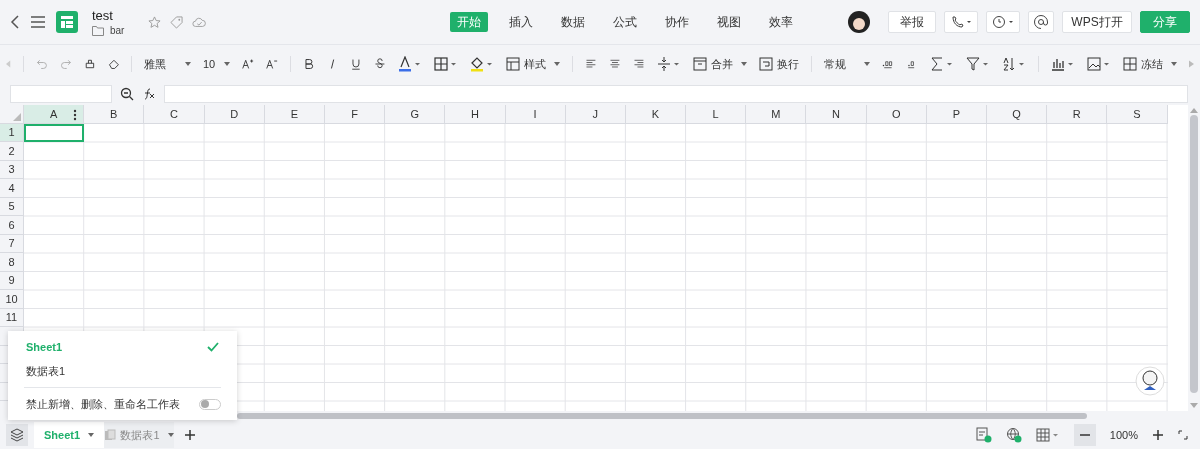 This screenshot has width=1200, height=449. Describe the element at coordinates (356, 64) in the screenshot. I see `underline-icon` at that location.